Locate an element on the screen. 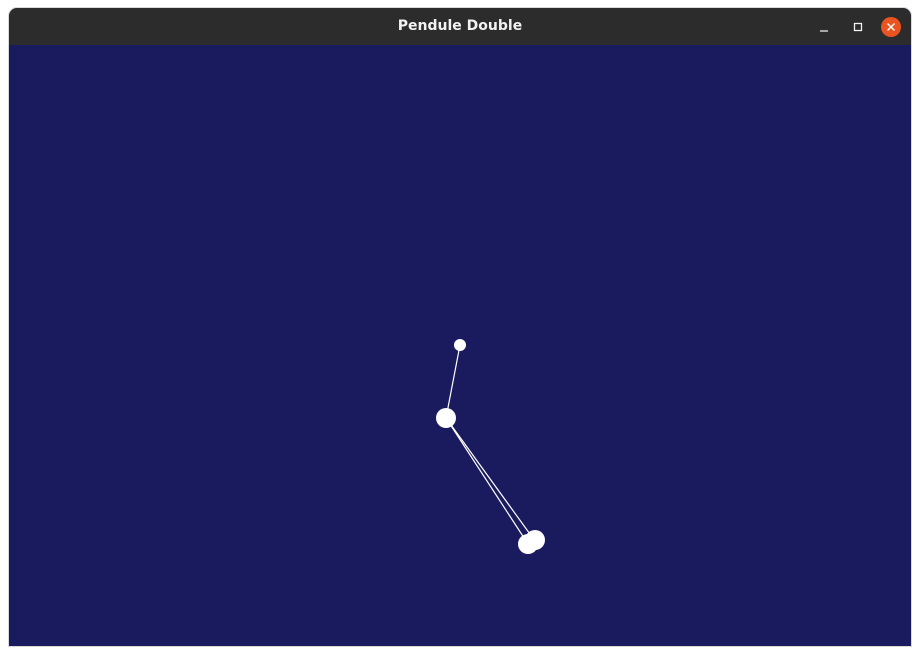 This screenshot has width=920, height=655. lower-rod-trail is located at coordinates (487, 481).